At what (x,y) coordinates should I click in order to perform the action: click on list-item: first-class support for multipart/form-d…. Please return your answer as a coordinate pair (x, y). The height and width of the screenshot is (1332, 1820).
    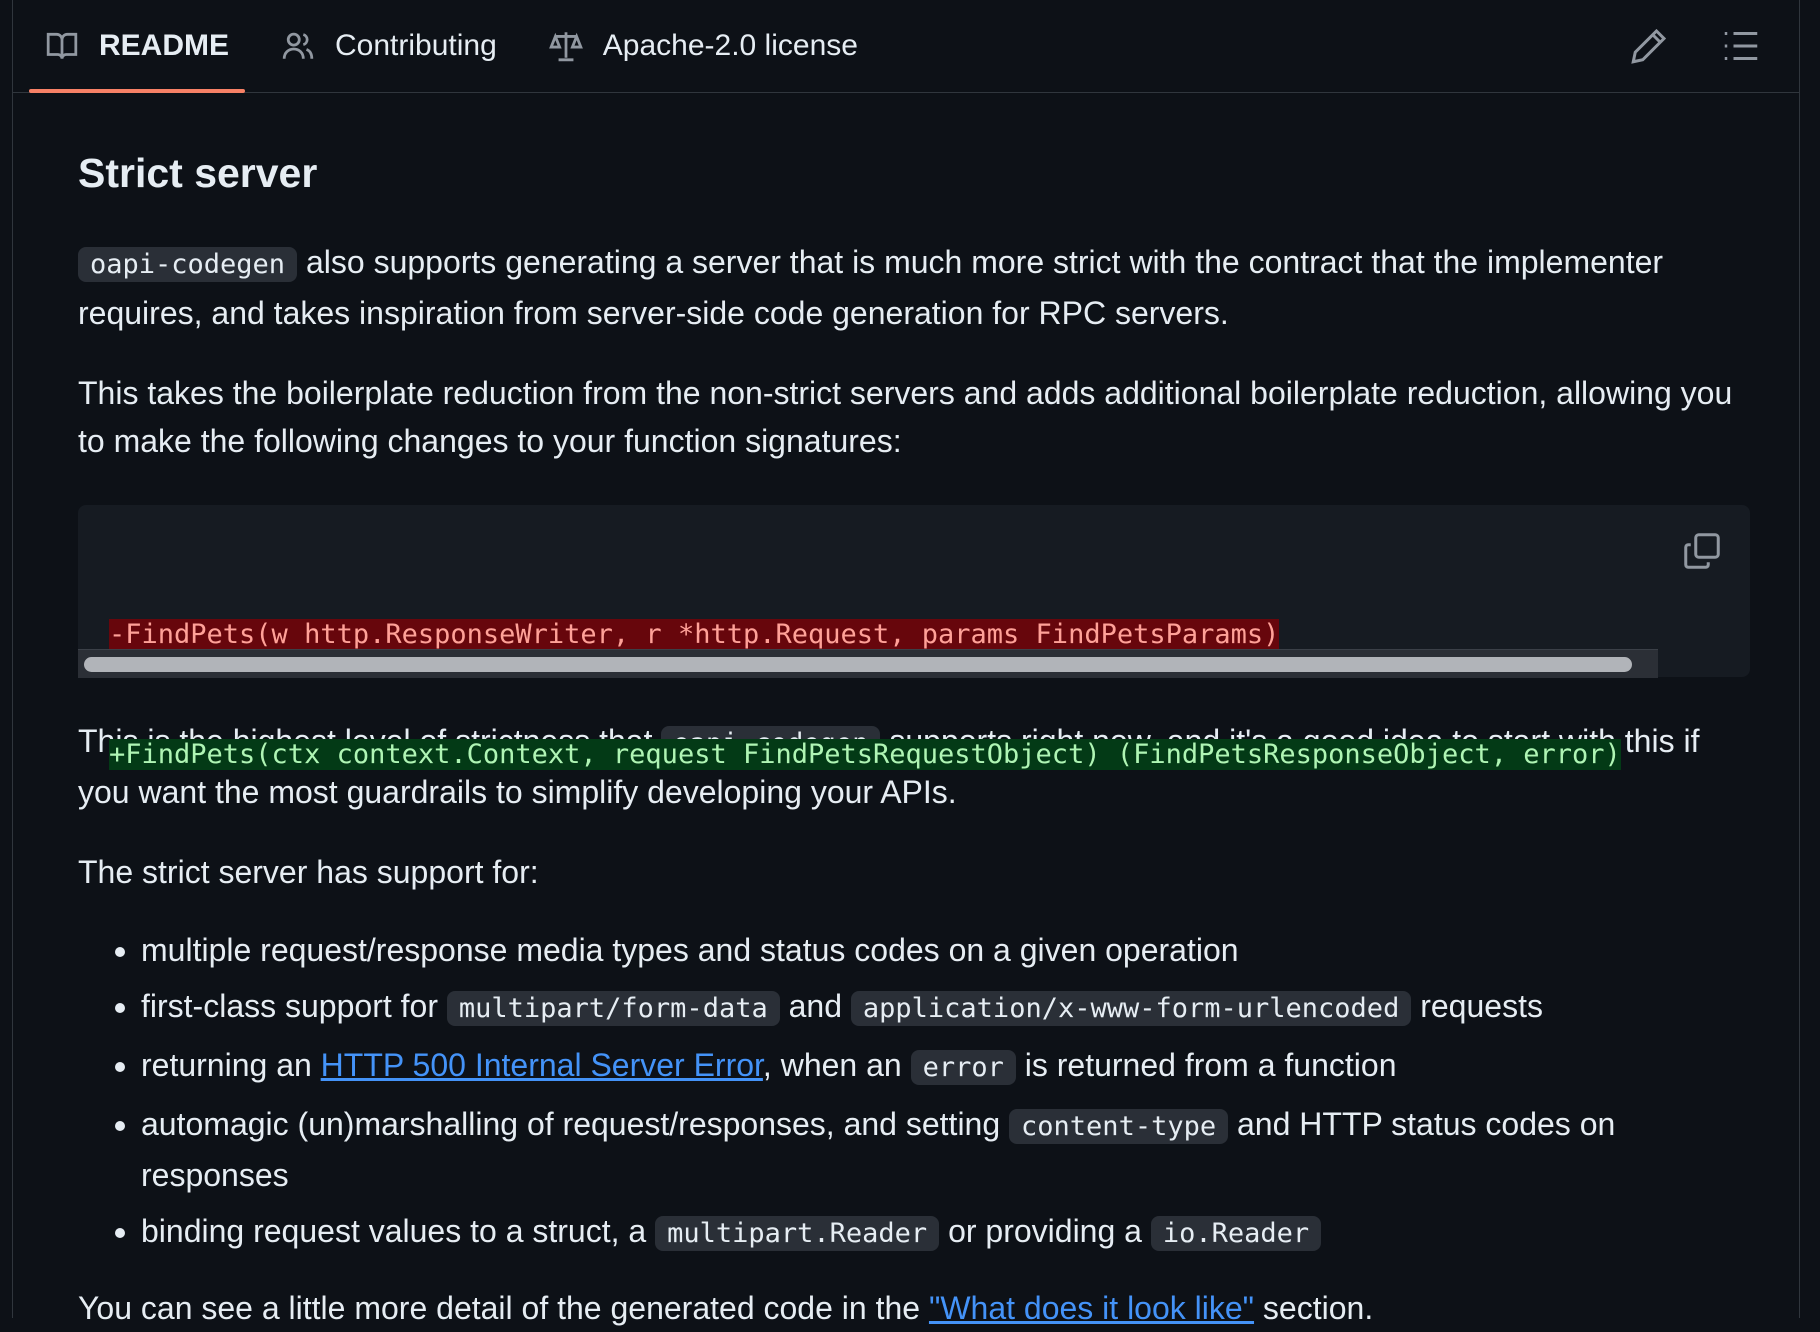
    Looking at the image, I should click on (945, 1007).